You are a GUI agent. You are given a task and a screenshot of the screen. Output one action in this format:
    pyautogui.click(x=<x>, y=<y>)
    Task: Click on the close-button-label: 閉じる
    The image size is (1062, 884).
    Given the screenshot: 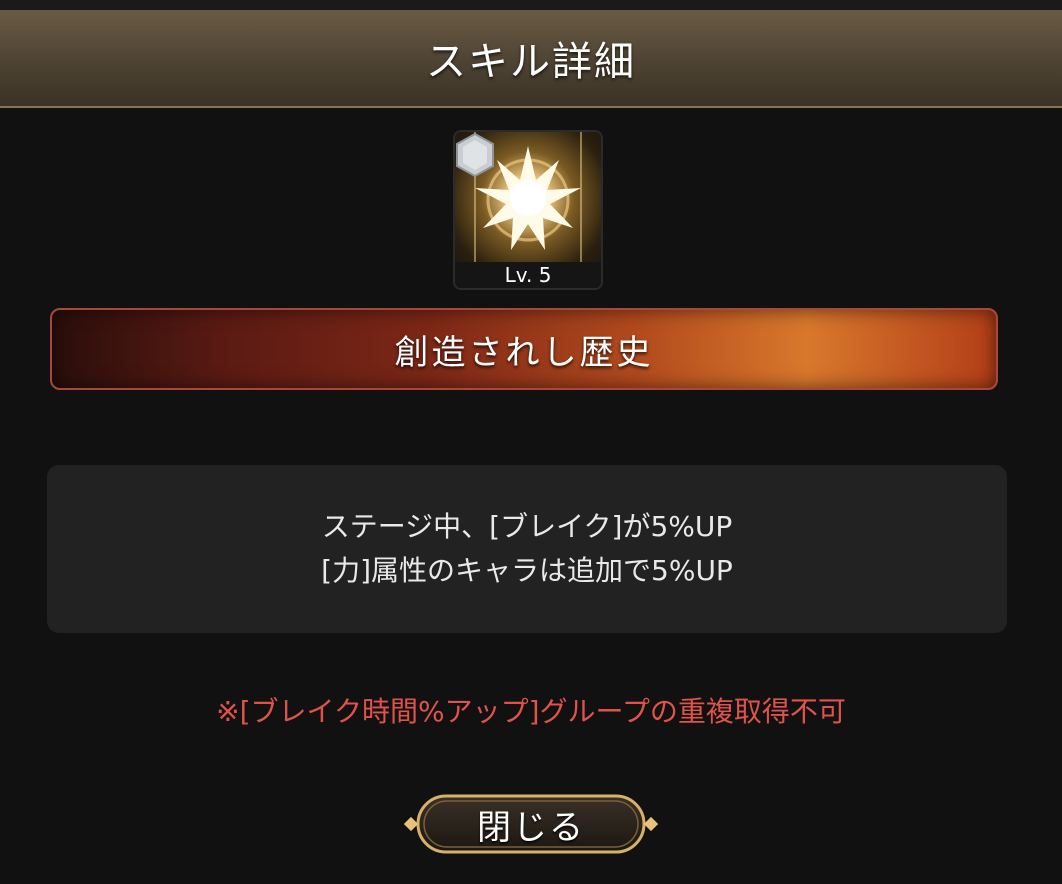 What is the action you would take?
    pyautogui.click(x=531, y=824)
    